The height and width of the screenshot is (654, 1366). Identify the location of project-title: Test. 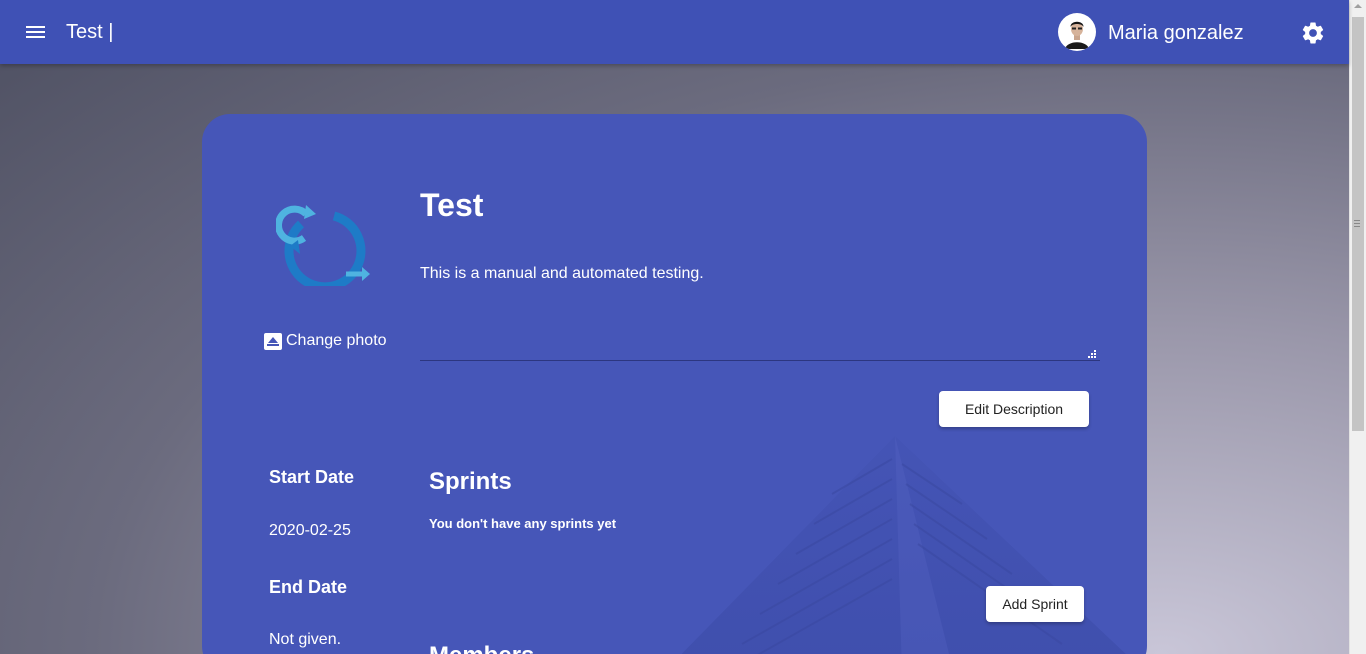
(452, 205).